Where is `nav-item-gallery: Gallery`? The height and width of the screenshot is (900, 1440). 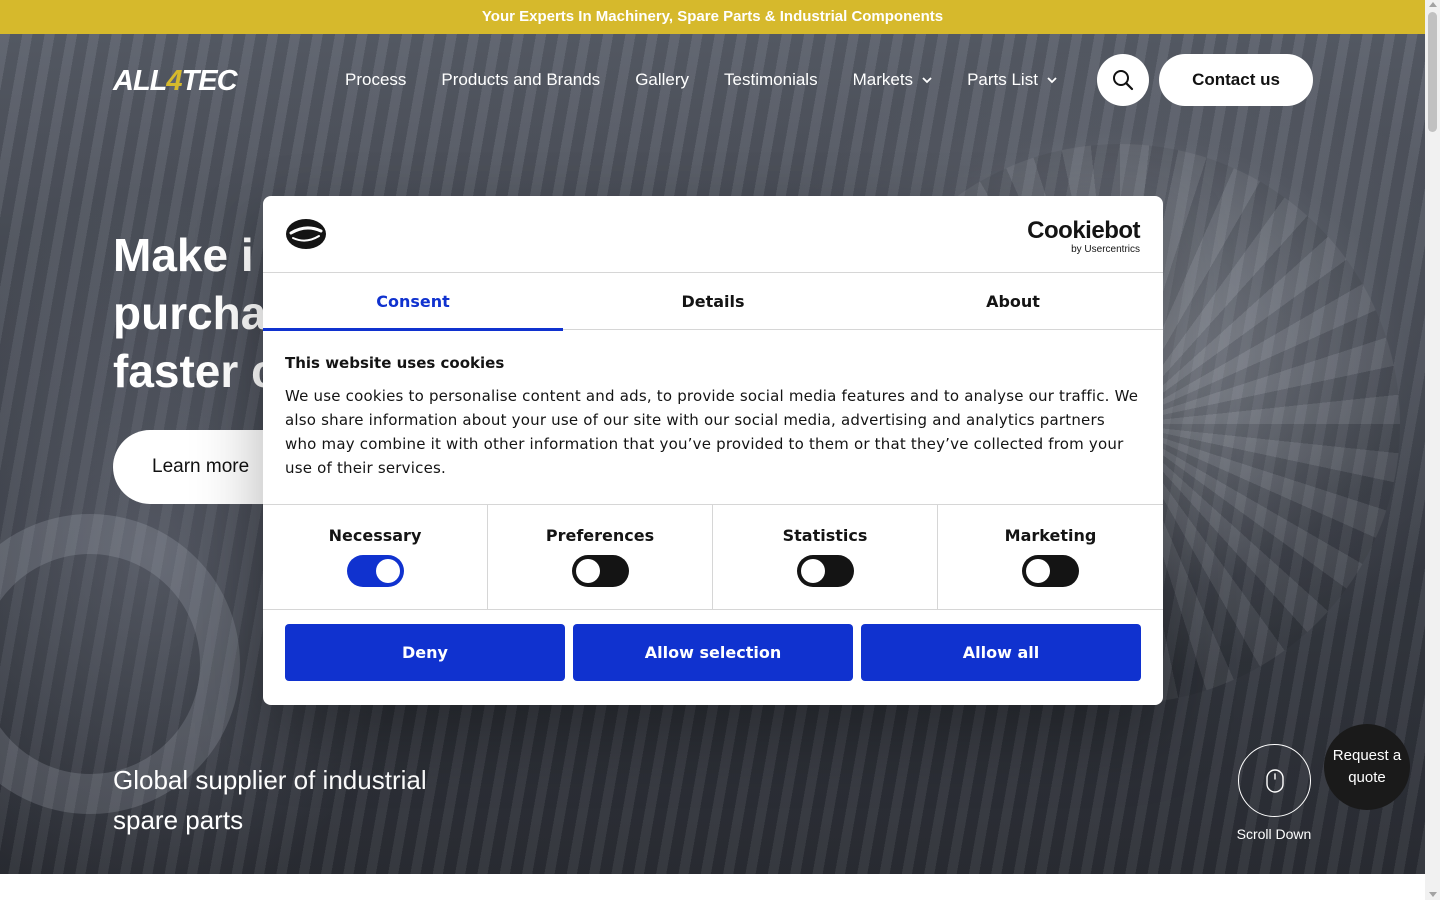
nav-item-gallery: Gallery is located at coordinates (662, 80).